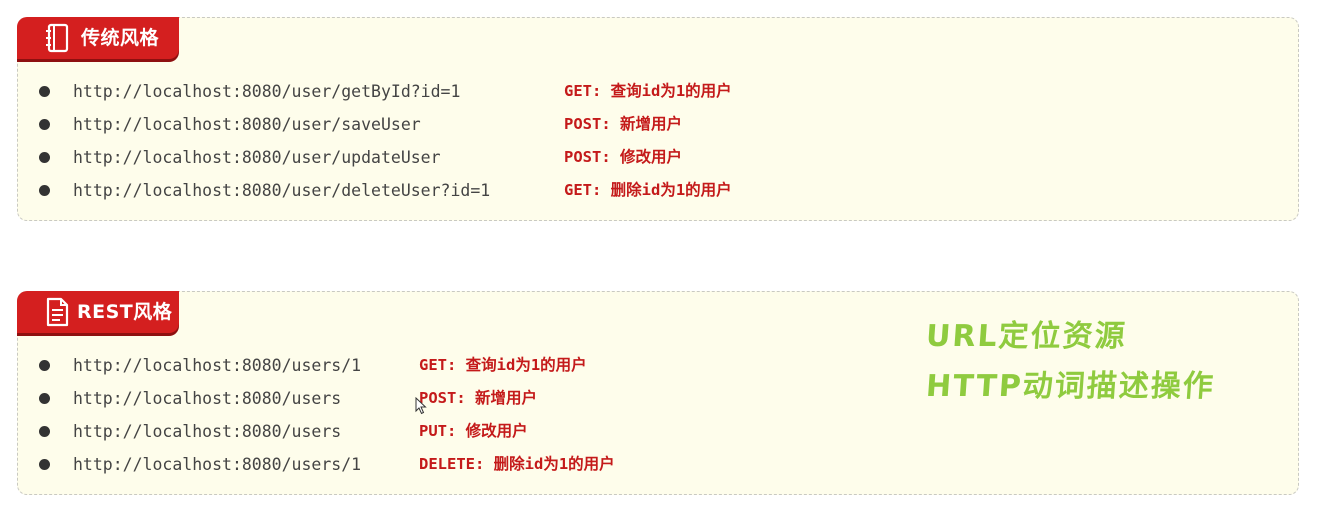  Describe the element at coordinates (648, 190) in the screenshot. I see `operation-description: GET: 删除id为1的用户` at that location.